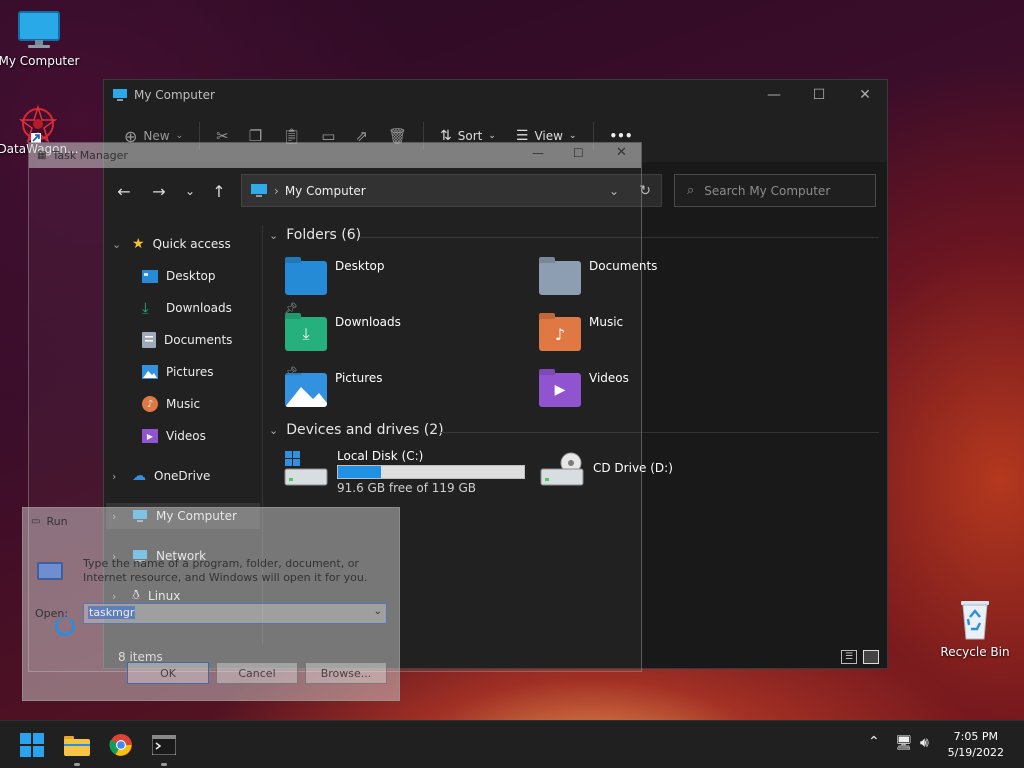 This screenshot has width=1024, height=768. I want to click on run-icon: ▭, so click(36, 521).